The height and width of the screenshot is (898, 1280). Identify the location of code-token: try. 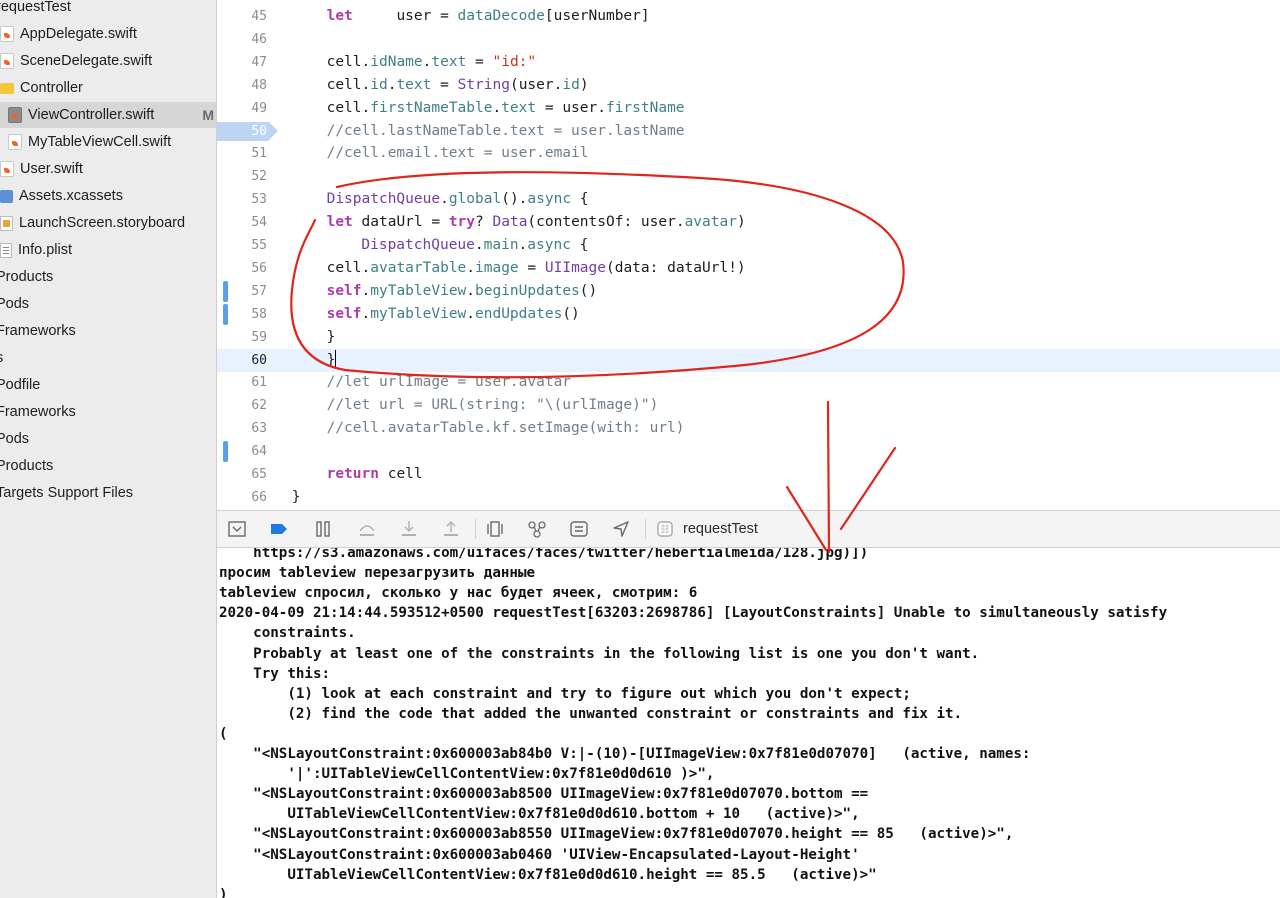
(462, 222).